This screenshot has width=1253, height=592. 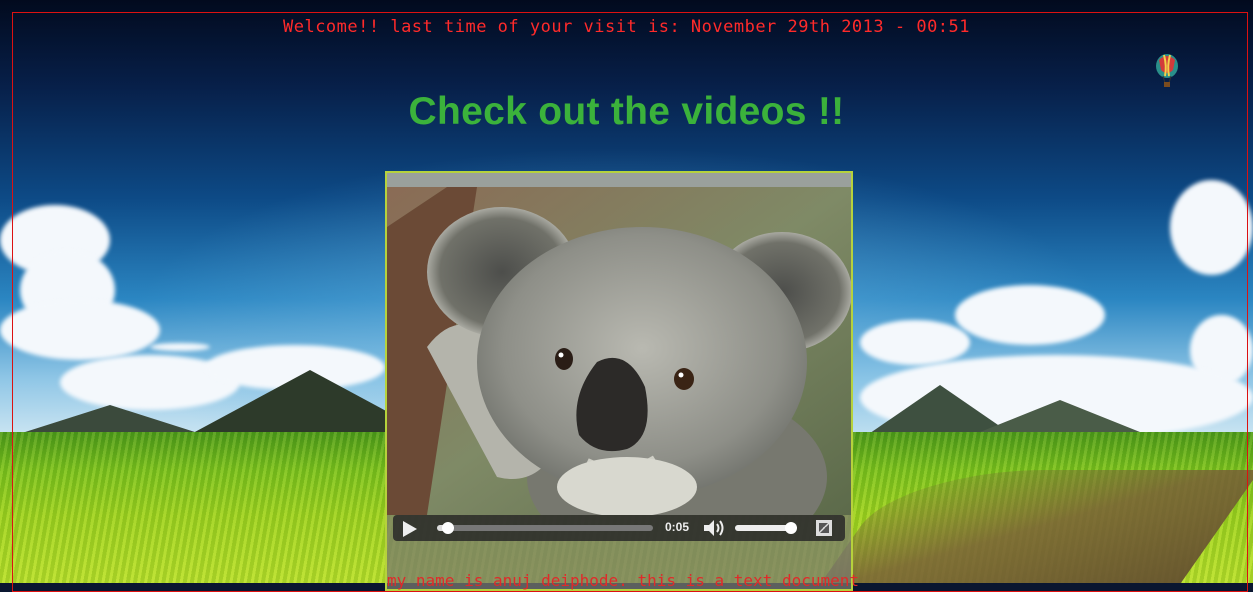 What do you see at coordinates (790, 528) in the screenshot?
I see `volume-handle` at bounding box center [790, 528].